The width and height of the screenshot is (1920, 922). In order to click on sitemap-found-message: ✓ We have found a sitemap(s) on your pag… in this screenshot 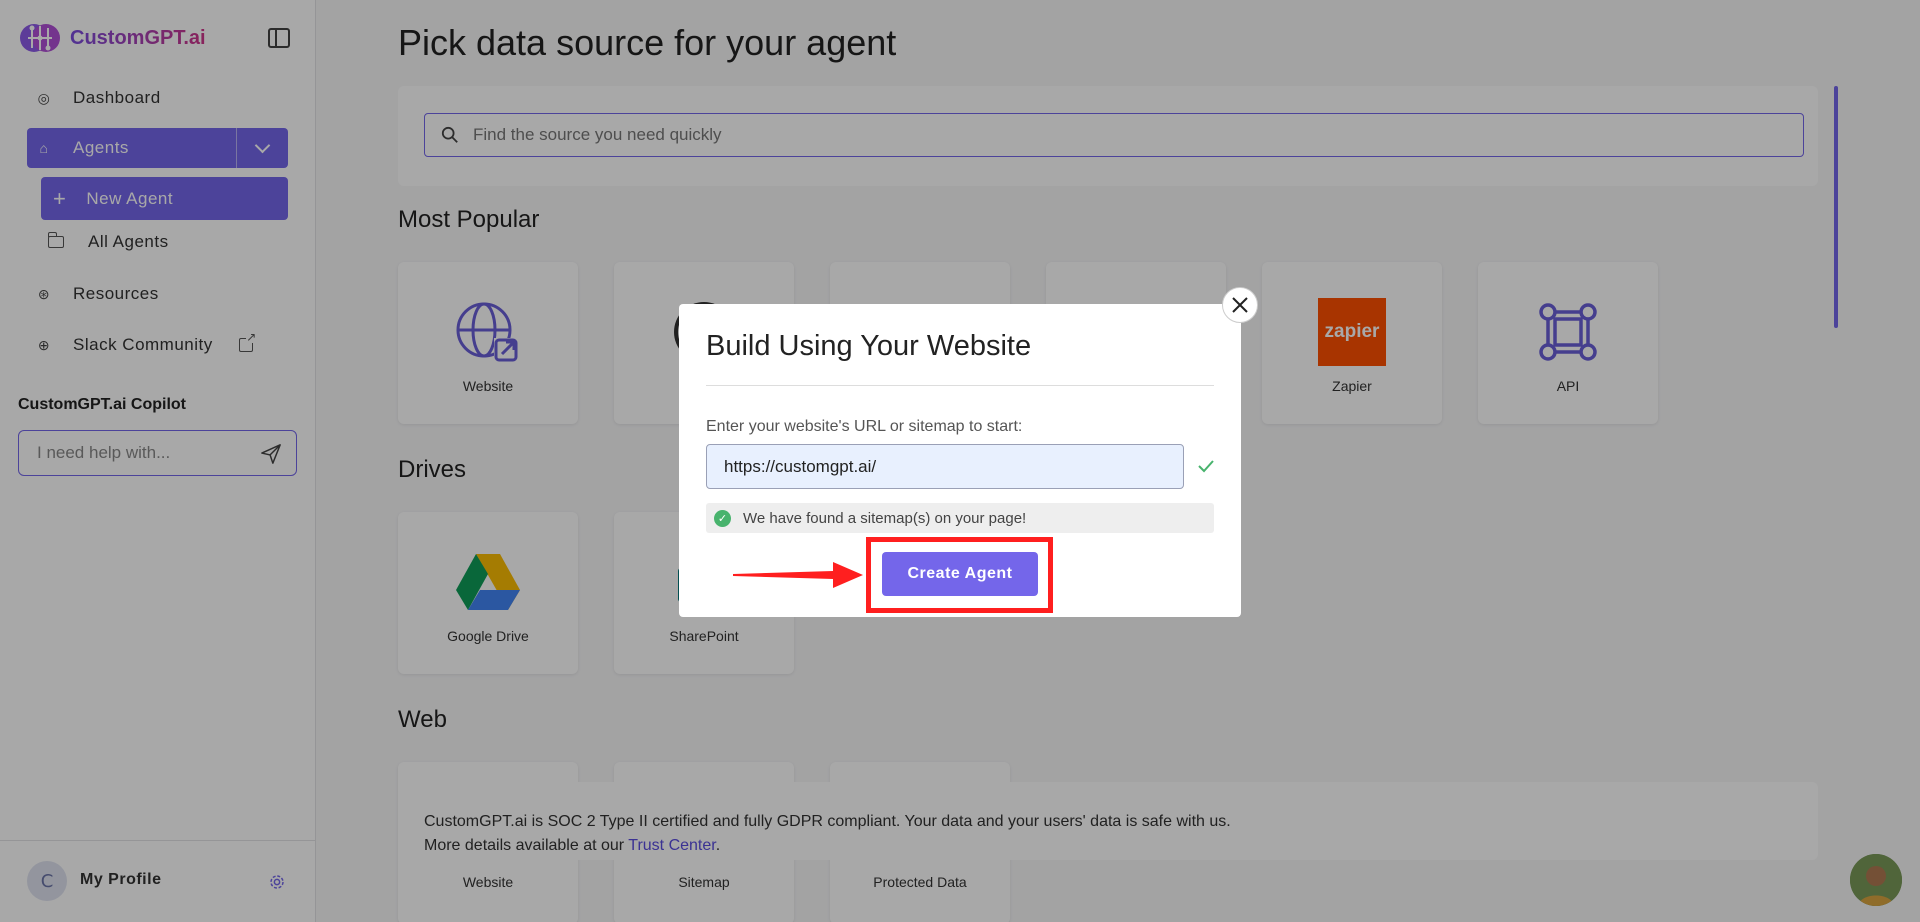, I will do `click(960, 518)`.